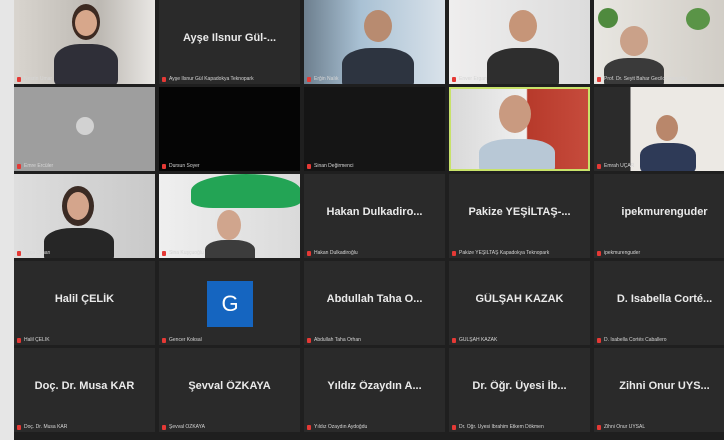 The height and width of the screenshot is (440, 724). I want to click on participant-name: GÜLŞAH KAZAK, so click(478, 340).